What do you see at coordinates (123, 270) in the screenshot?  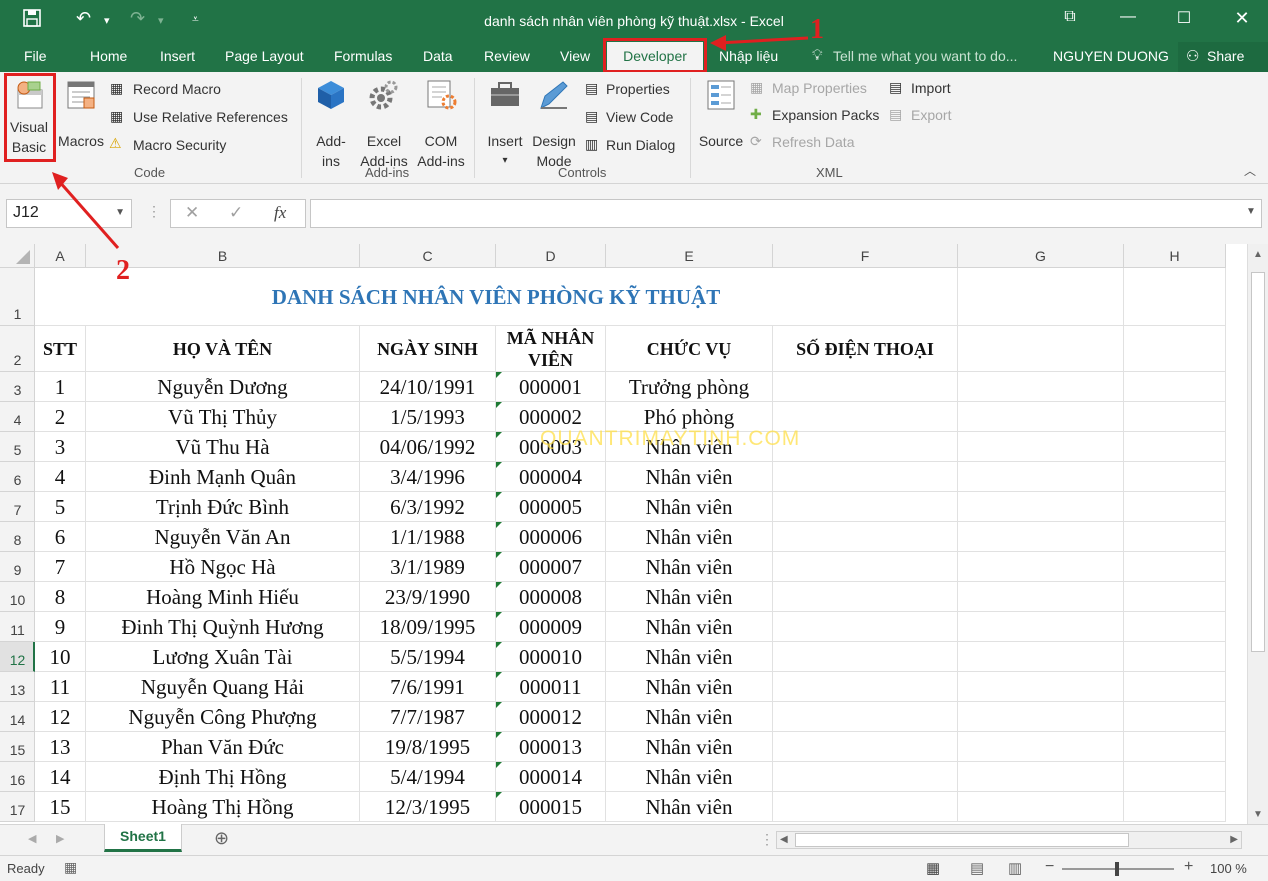 I see `annotation-step-2: 2` at bounding box center [123, 270].